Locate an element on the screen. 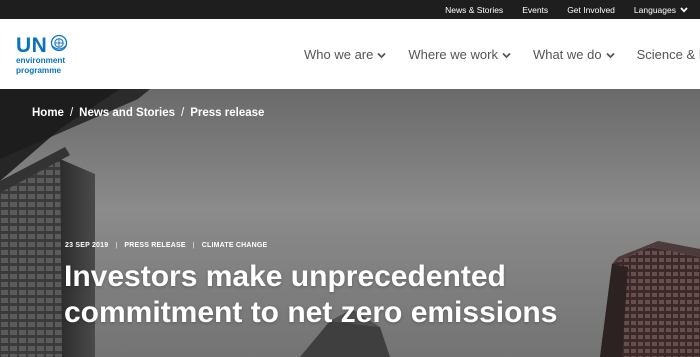 This screenshot has width=700, height=357. topbar-link-news-stories: News & Stories is located at coordinates (474, 10).